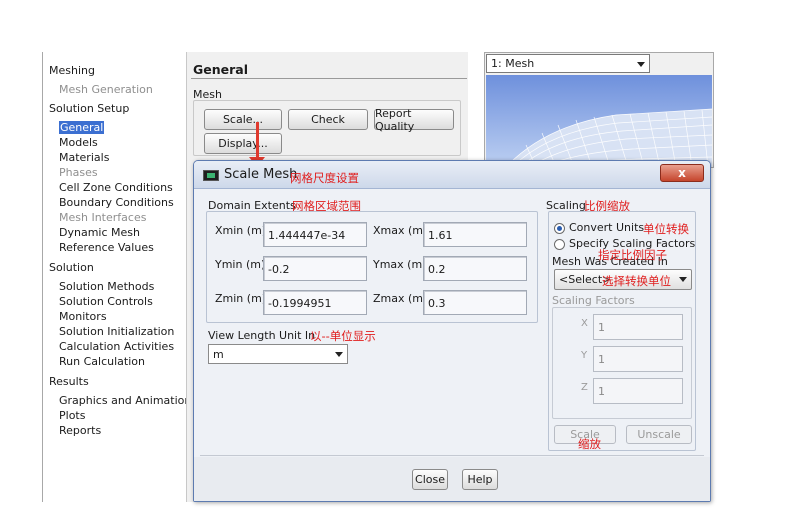 The width and height of the screenshot is (800, 528). I want to click on close-icon: x, so click(682, 173).